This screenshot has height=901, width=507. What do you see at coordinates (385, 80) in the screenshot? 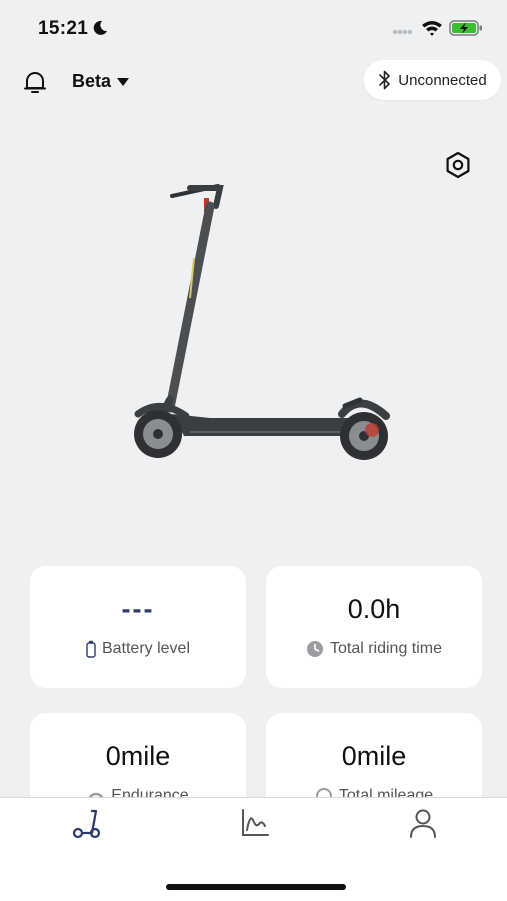
I see `bluetooth-icon` at bounding box center [385, 80].